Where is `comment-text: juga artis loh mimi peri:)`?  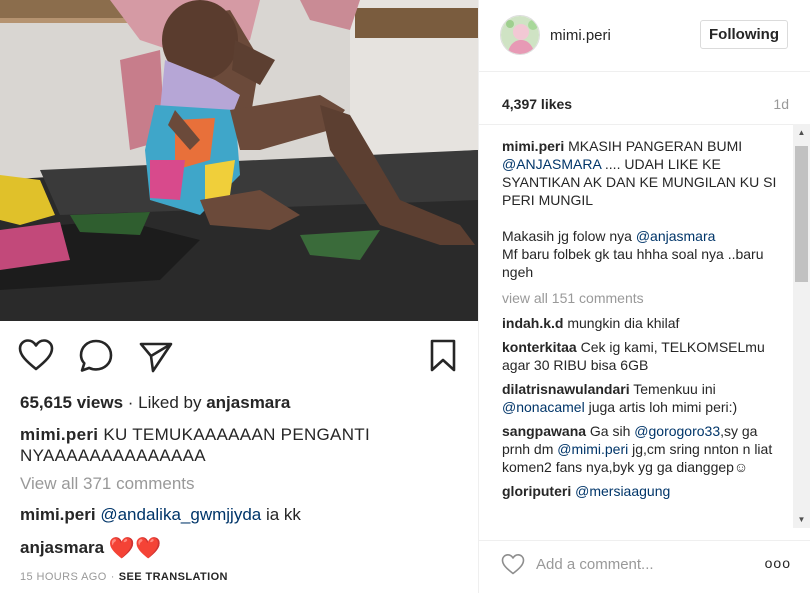 comment-text: juga artis loh mimi peri:) is located at coordinates (663, 407).